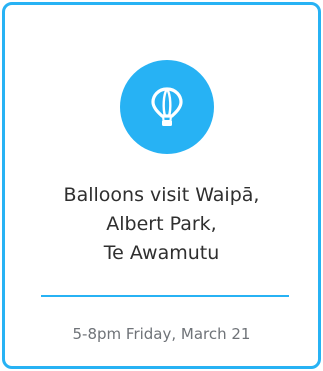 The width and height of the screenshot is (323, 371). I want to click on hot-air-balloon-icon, so click(167, 106).